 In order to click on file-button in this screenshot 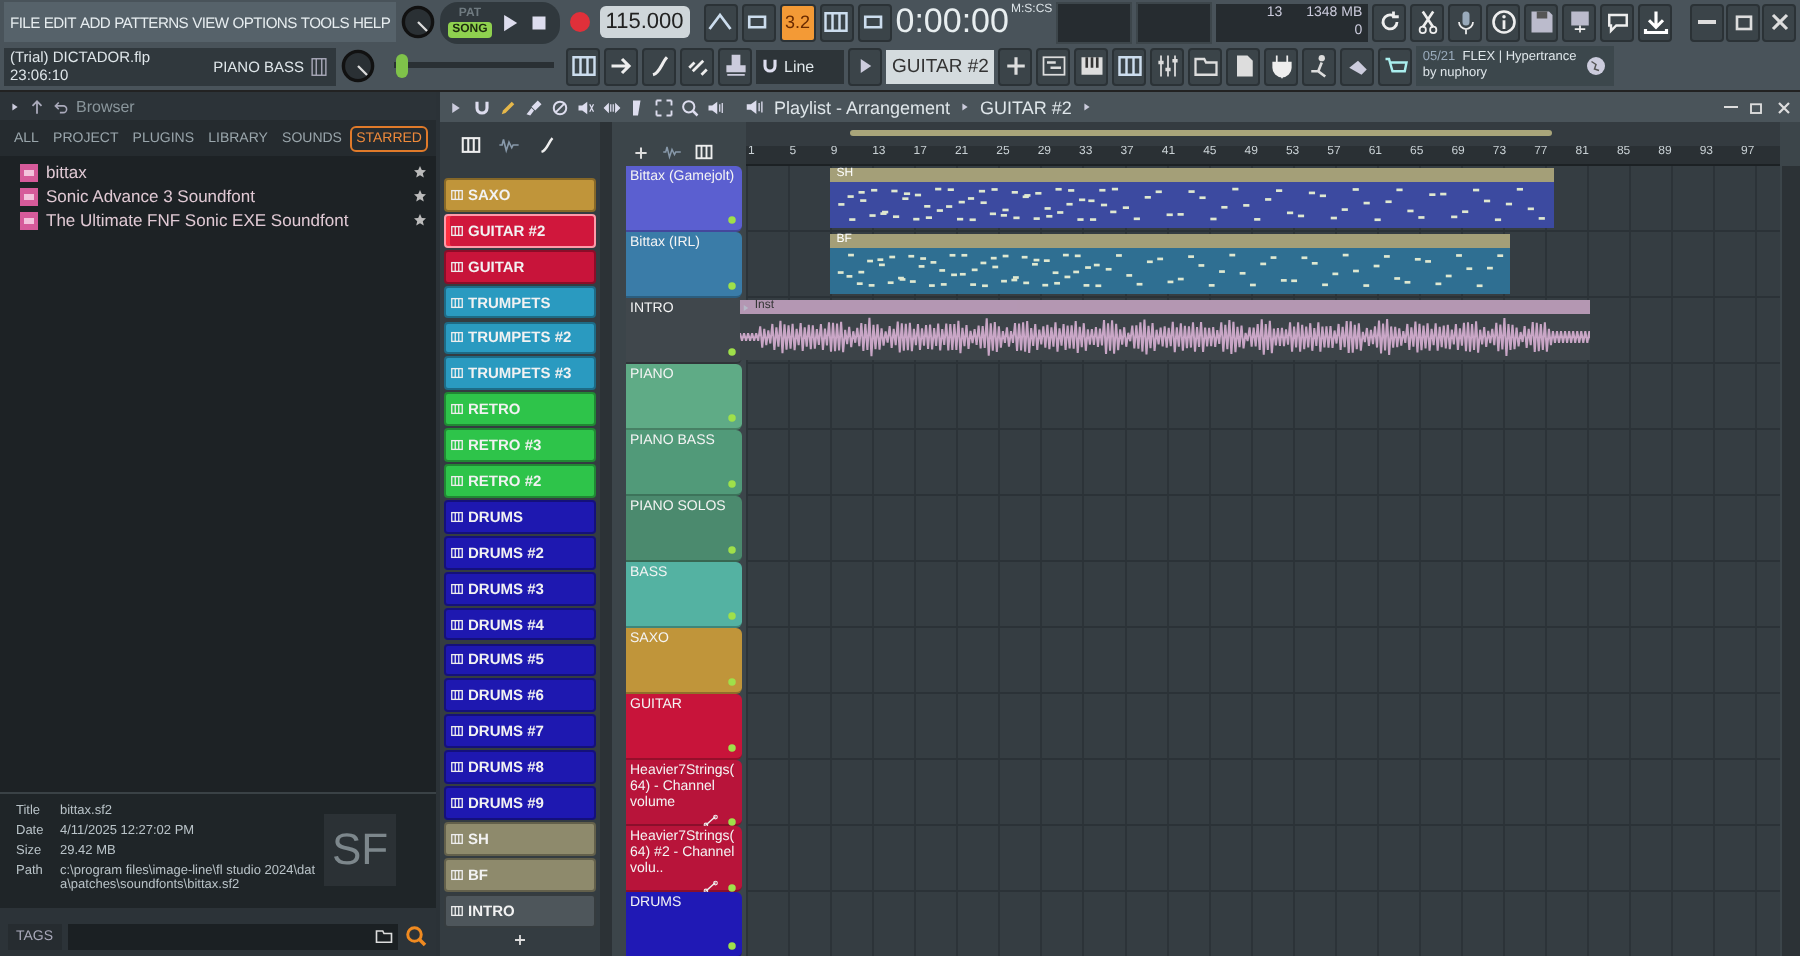, I will do `click(1243, 66)`.